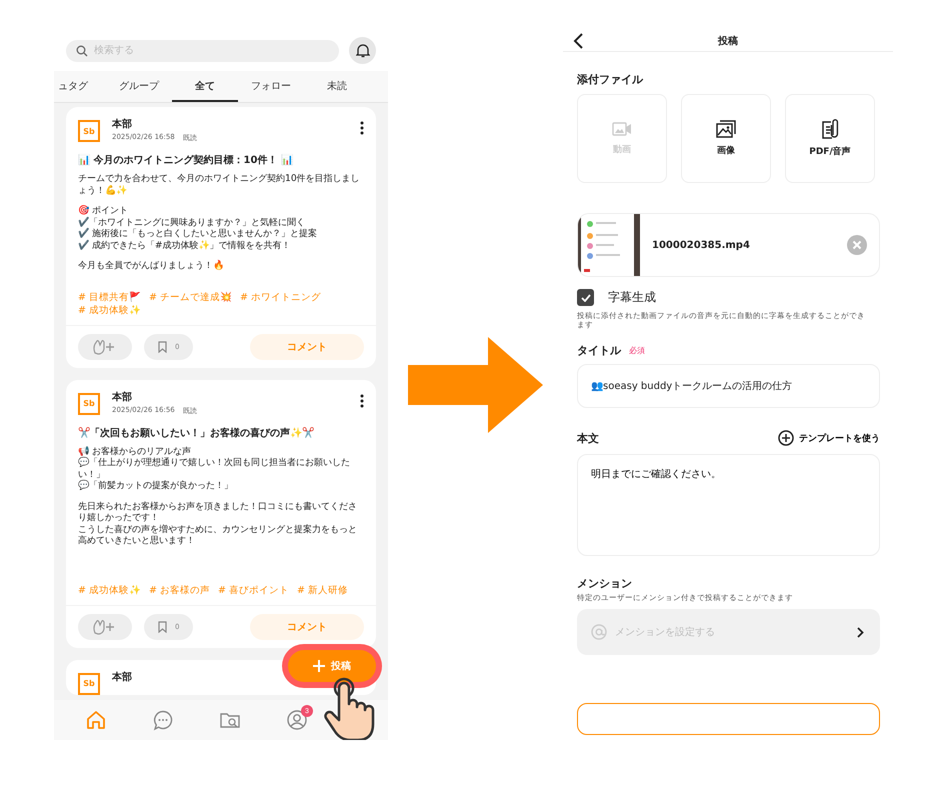  What do you see at coordinates (637, 350) in the screenshot?
I see `required-label: 必須` at bounding box center [637, 350].